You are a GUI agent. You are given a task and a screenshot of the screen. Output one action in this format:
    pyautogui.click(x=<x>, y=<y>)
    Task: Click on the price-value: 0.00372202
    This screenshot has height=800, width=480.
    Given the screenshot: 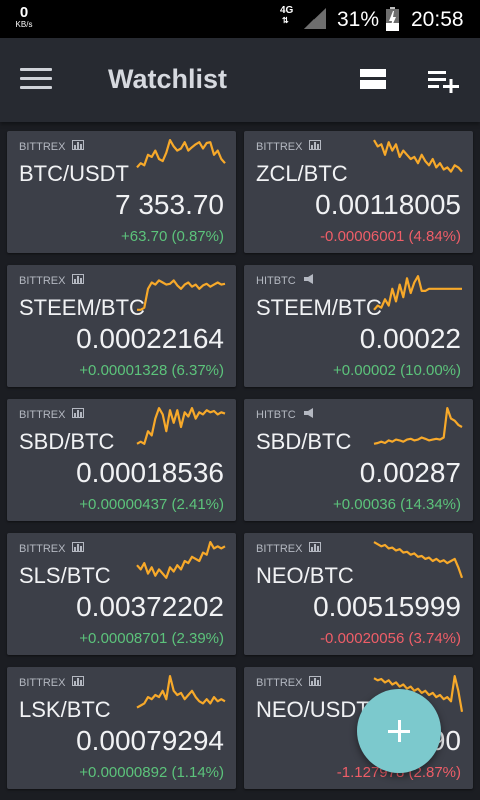 What is the action you would take?
    pyautogui.click(x=150, y=606)
    